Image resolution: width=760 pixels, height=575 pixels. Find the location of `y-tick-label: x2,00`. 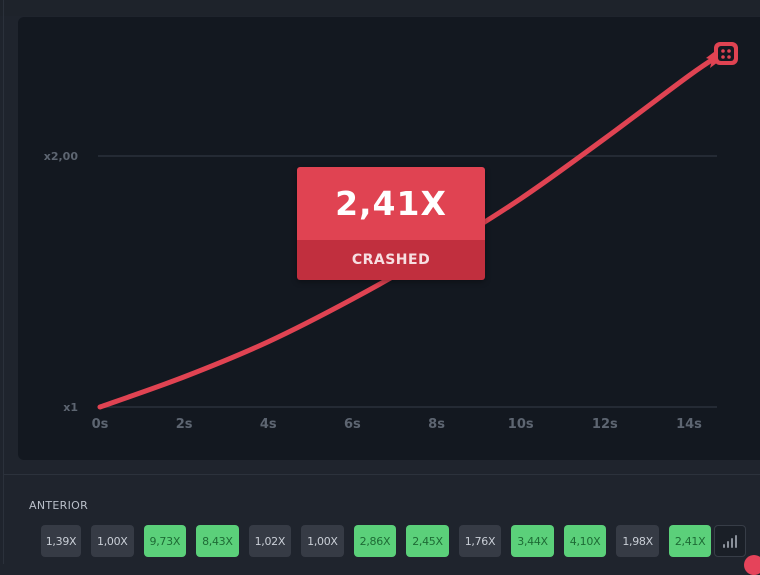

y-tick-label: x2,00 is located at coordinates (61, 156).